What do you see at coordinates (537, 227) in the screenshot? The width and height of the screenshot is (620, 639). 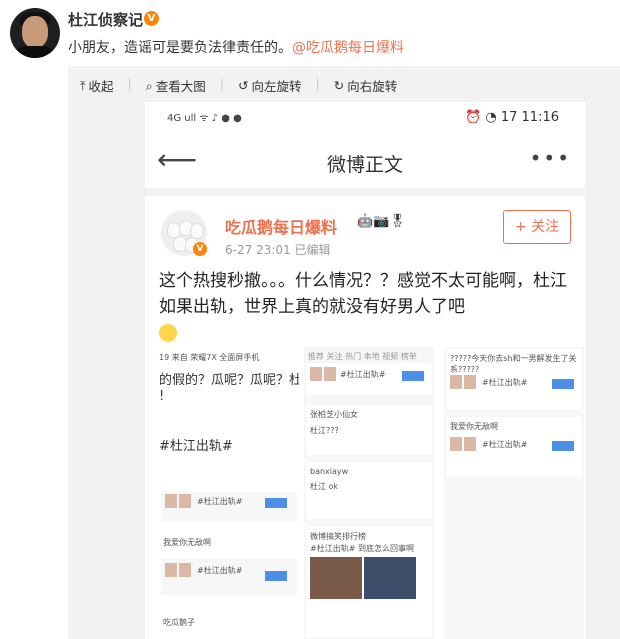 I see `follow-button: + 关注` at bounding box center [537, 227].